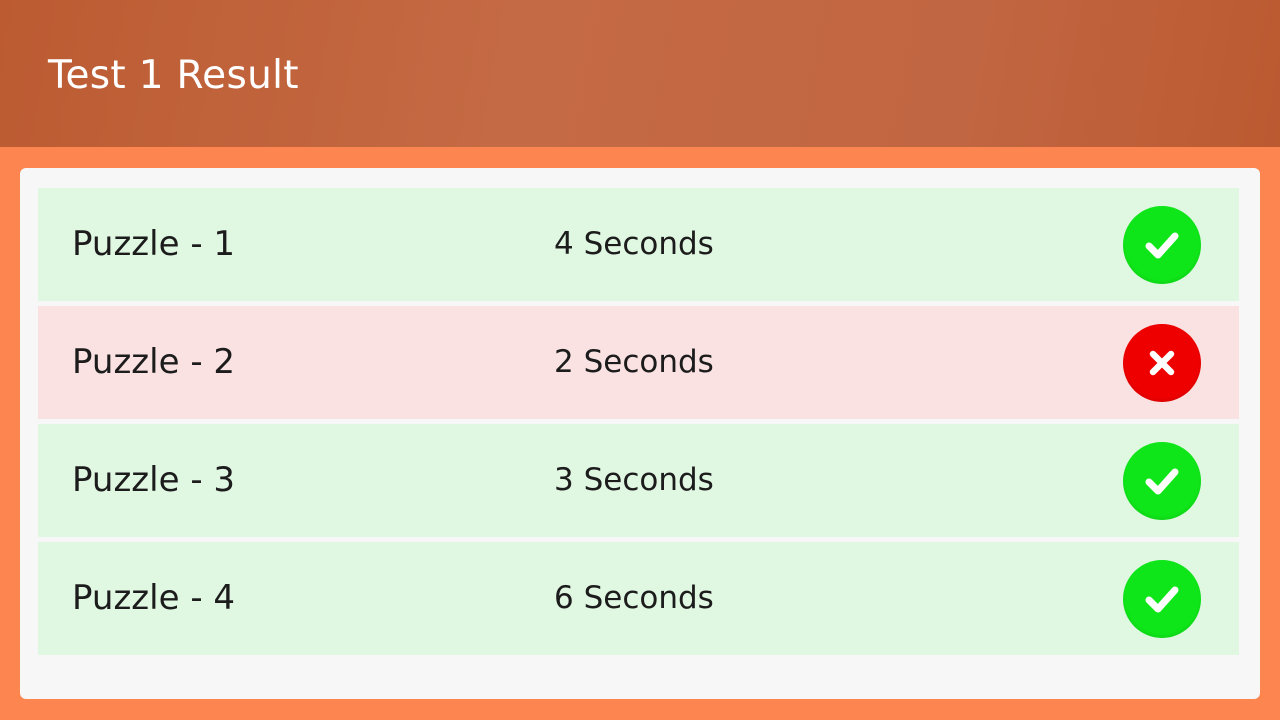 The width and height of the screenshot is (1280, 720). I want to click on result-row-1: Puzzle - 1 4 Seconds, so click(638, 244).